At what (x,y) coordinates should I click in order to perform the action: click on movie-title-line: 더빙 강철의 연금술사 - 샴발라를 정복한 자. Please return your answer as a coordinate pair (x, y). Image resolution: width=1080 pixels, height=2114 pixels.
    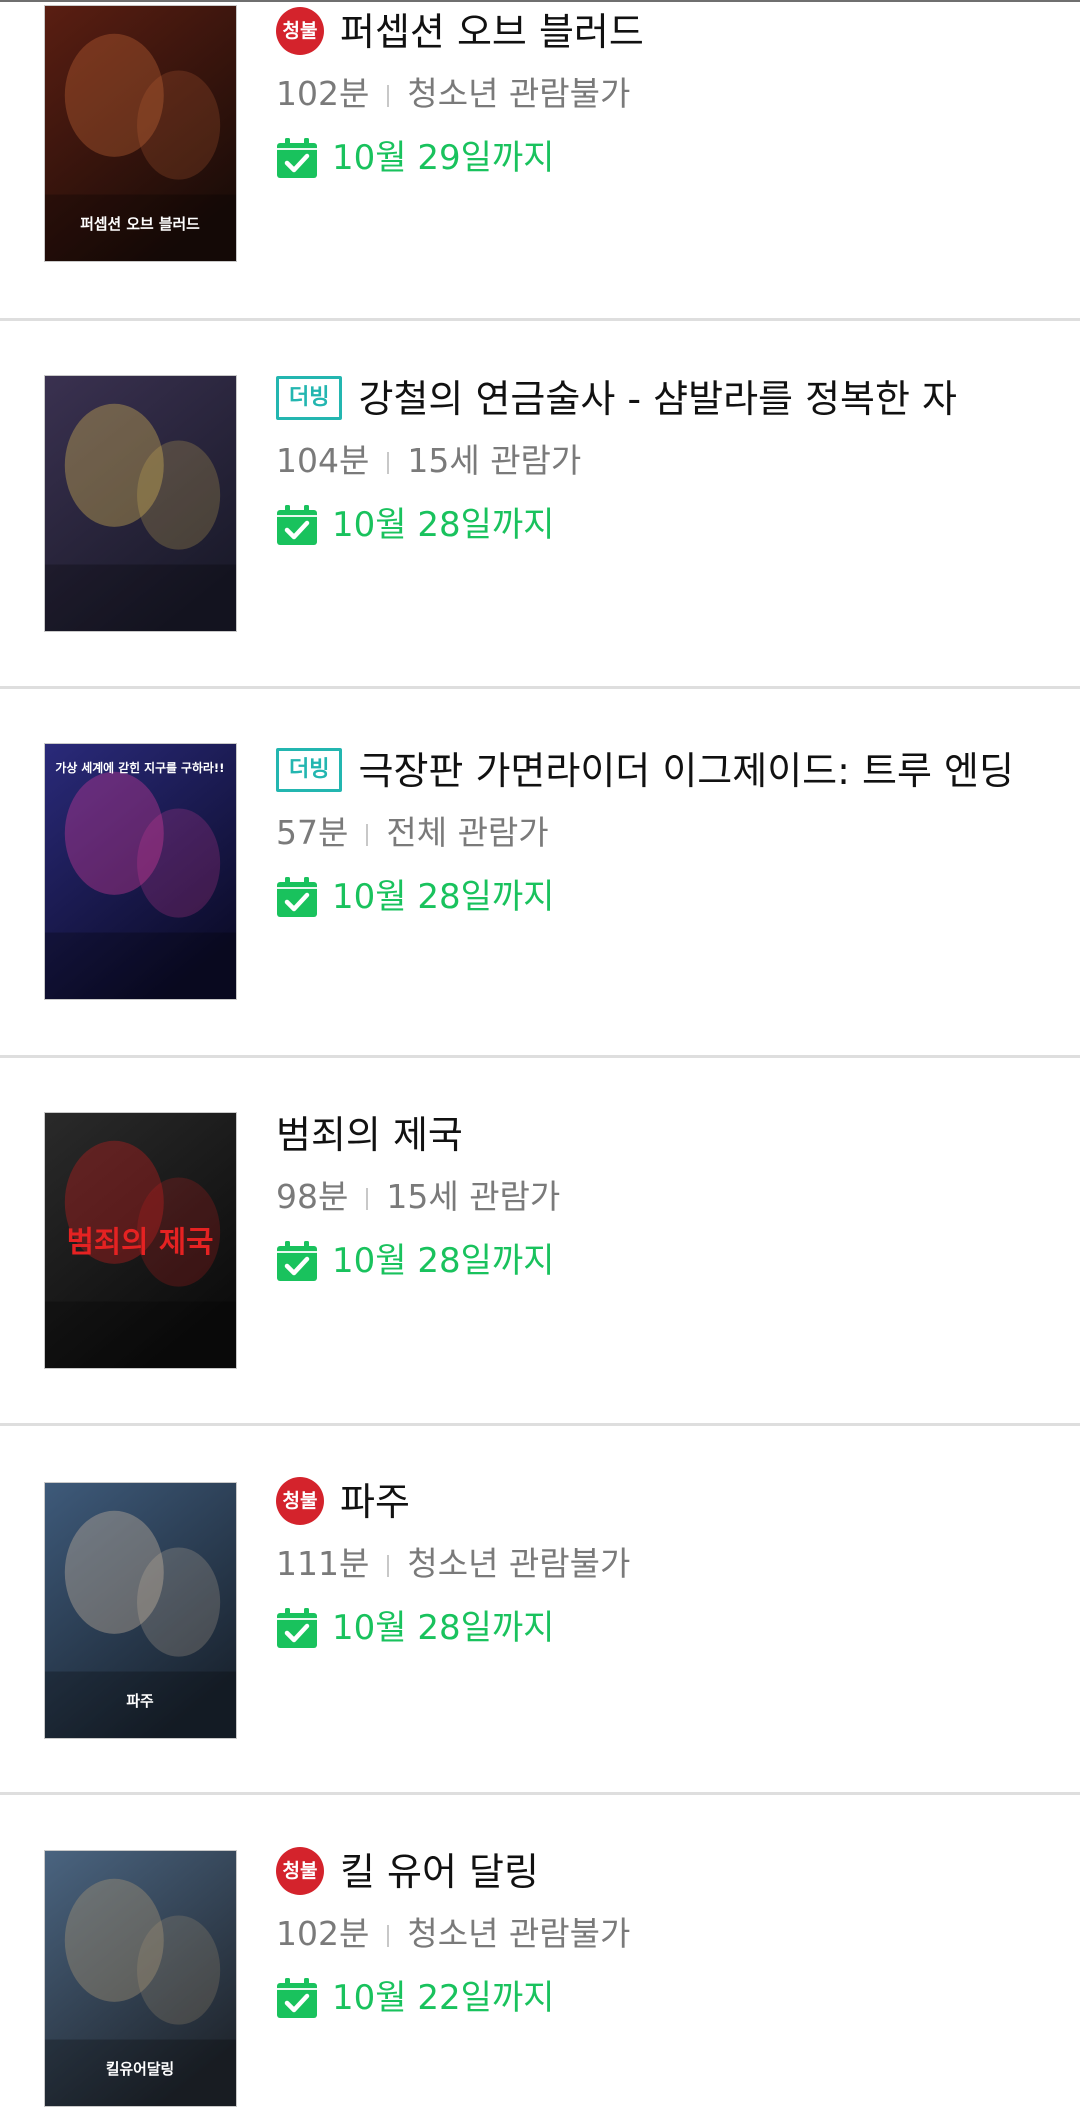
    Looking at the image, I should click on (656, 399).